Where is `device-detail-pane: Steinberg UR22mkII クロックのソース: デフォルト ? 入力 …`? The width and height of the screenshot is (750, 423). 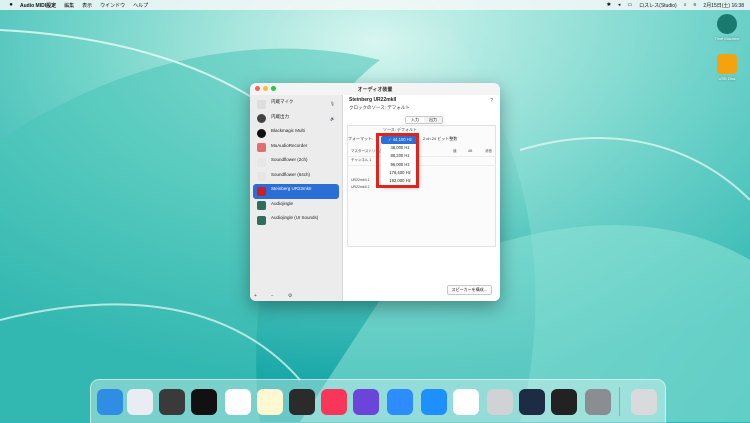
device-detail-pane: Steinberg UR22mkII クロックのソース: デフォルト ? 入力 … is located at coordinates (421, 198).